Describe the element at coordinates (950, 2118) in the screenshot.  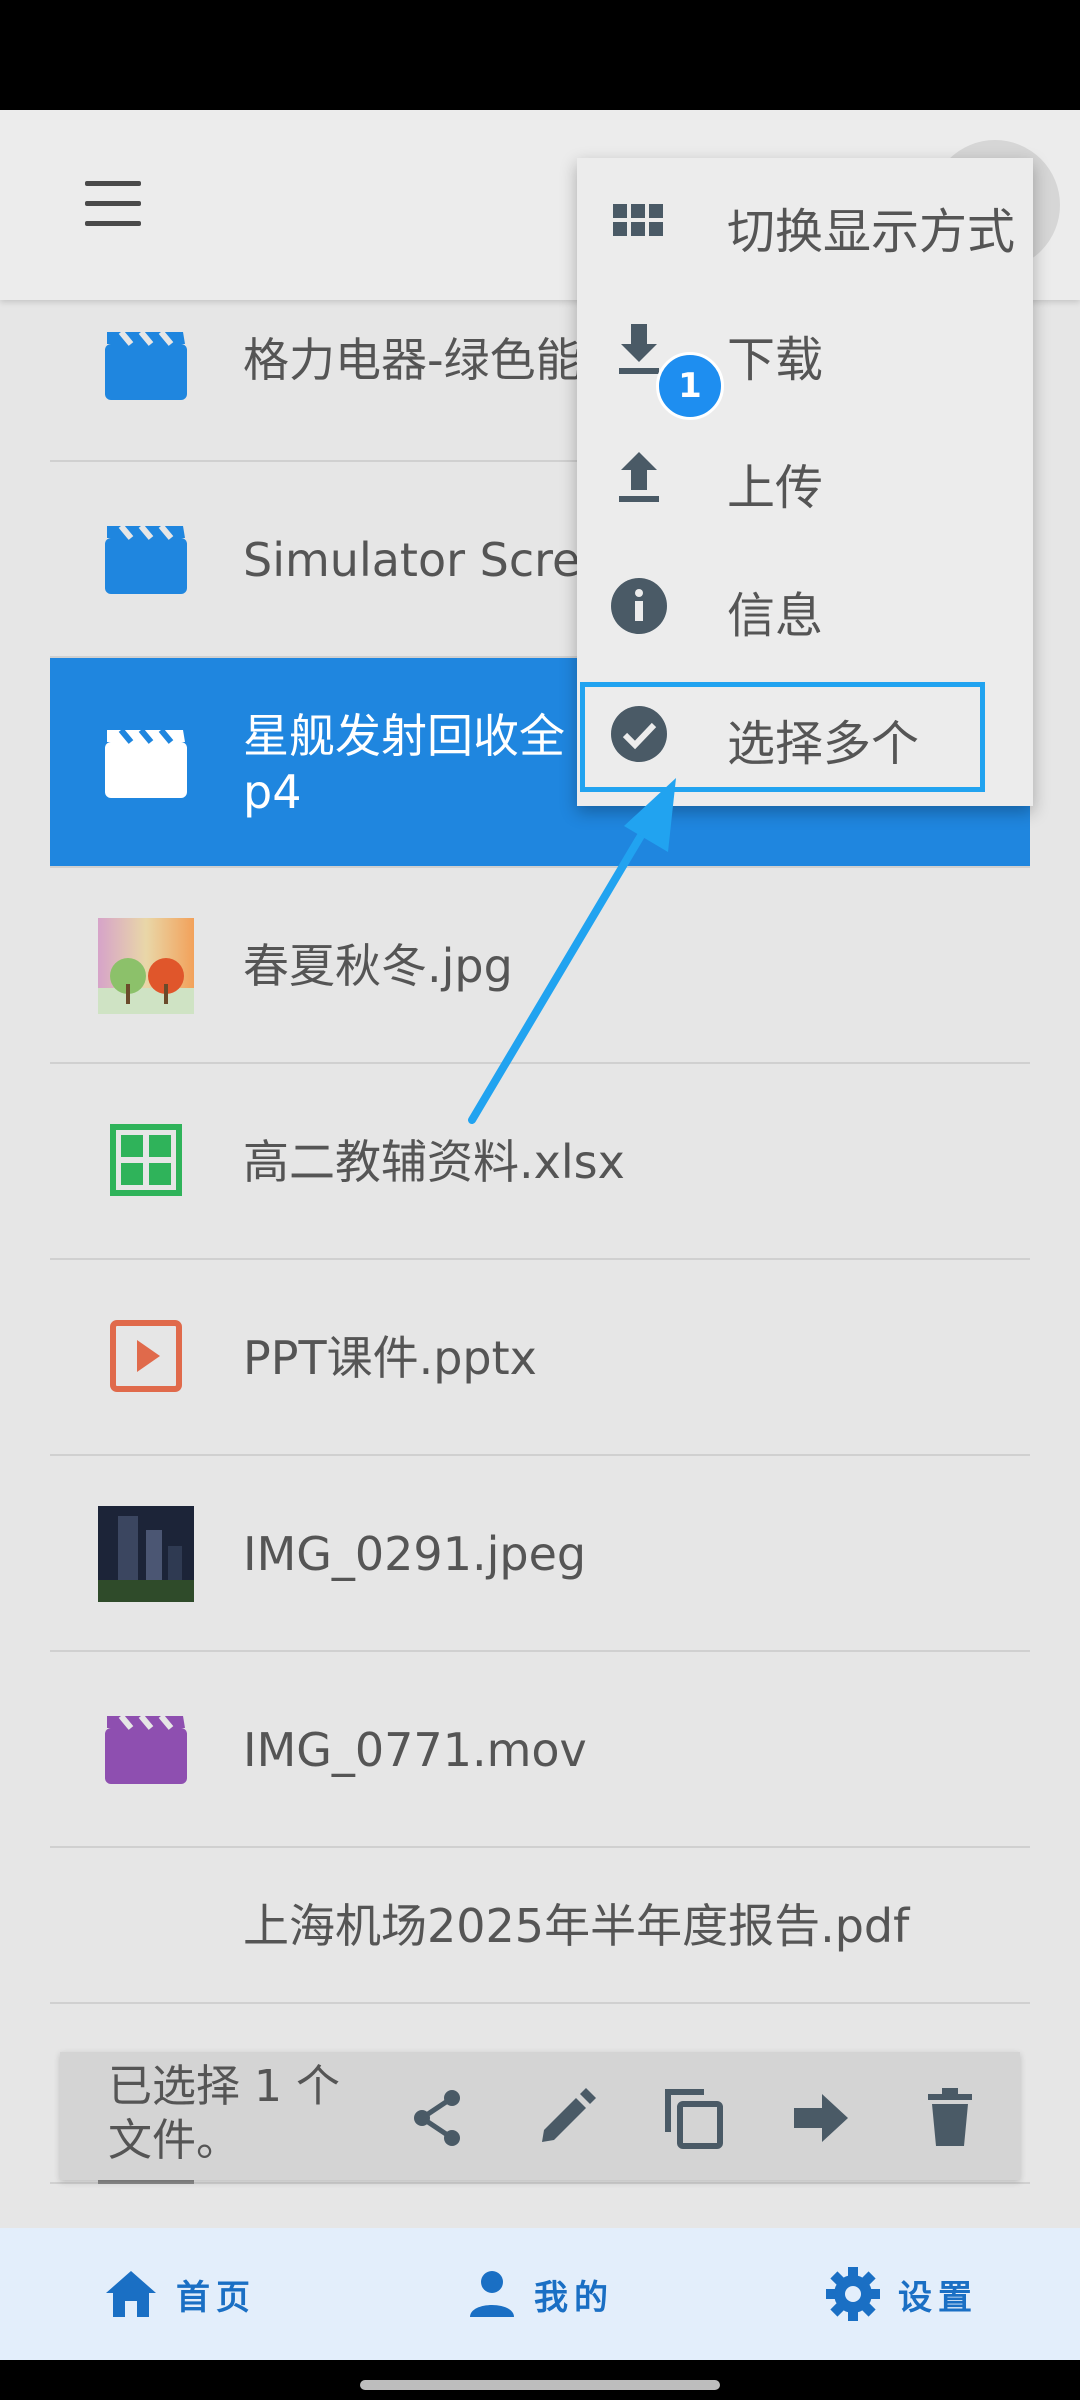
I see `delete-icon` at that location.